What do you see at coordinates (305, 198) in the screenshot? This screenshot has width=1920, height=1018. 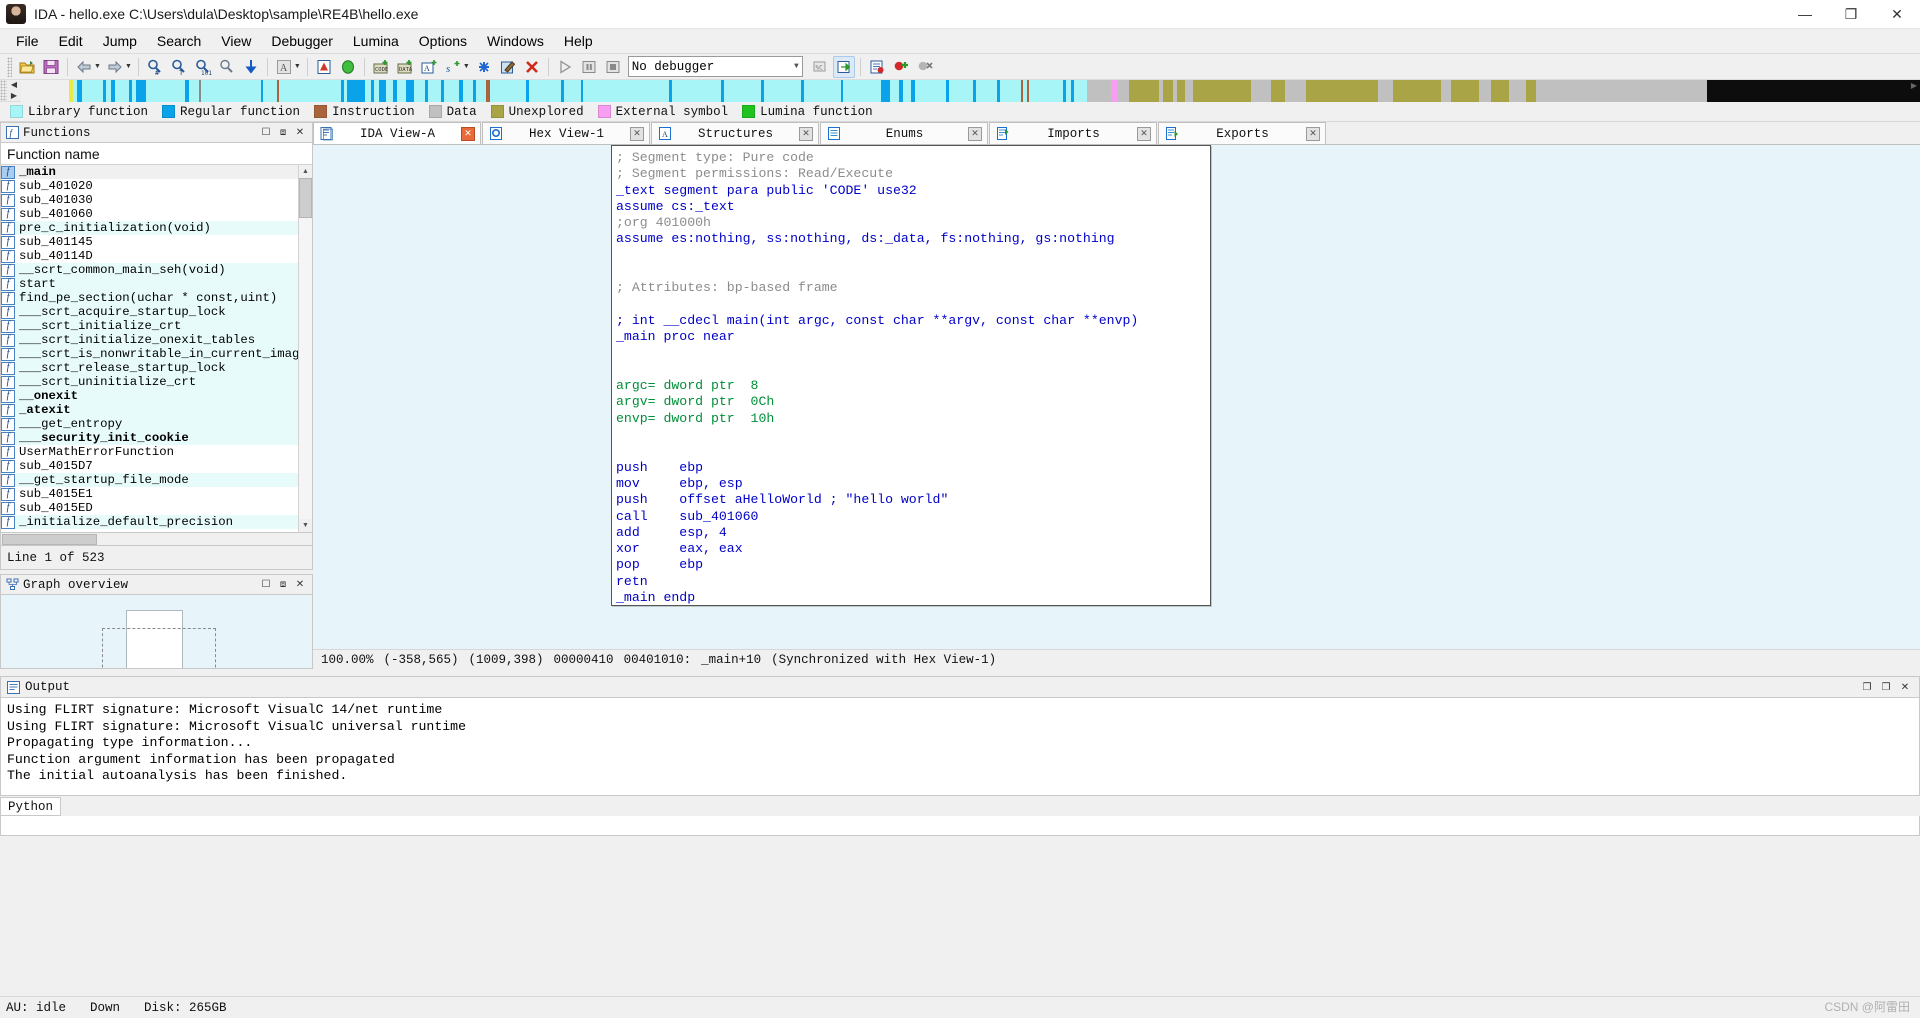 I see `scroll-thumb` at bounding box center [305, 198].